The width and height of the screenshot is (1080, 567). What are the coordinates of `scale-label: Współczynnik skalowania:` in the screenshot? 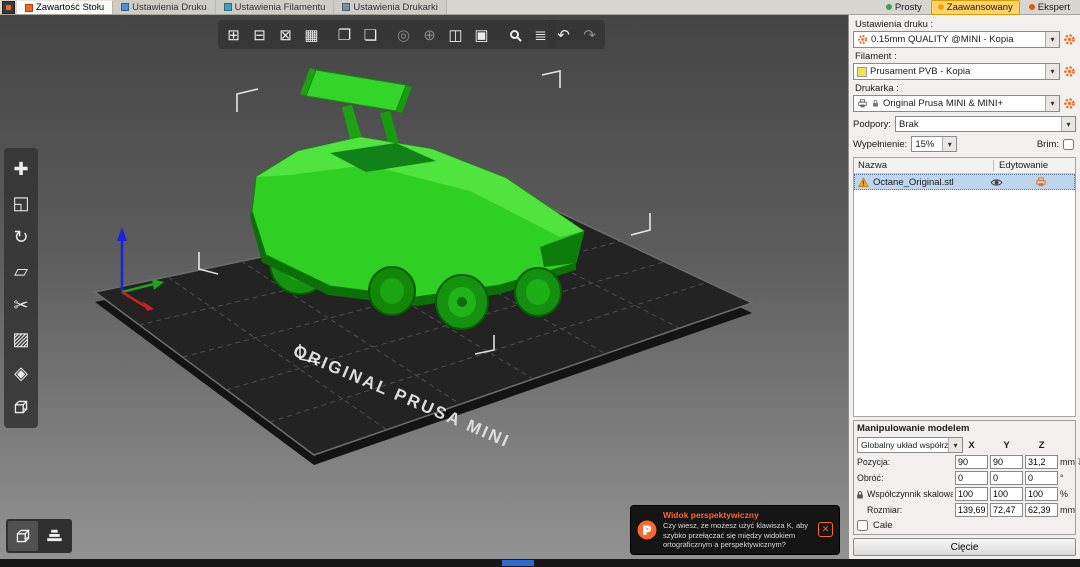 It's located at (910, 494).